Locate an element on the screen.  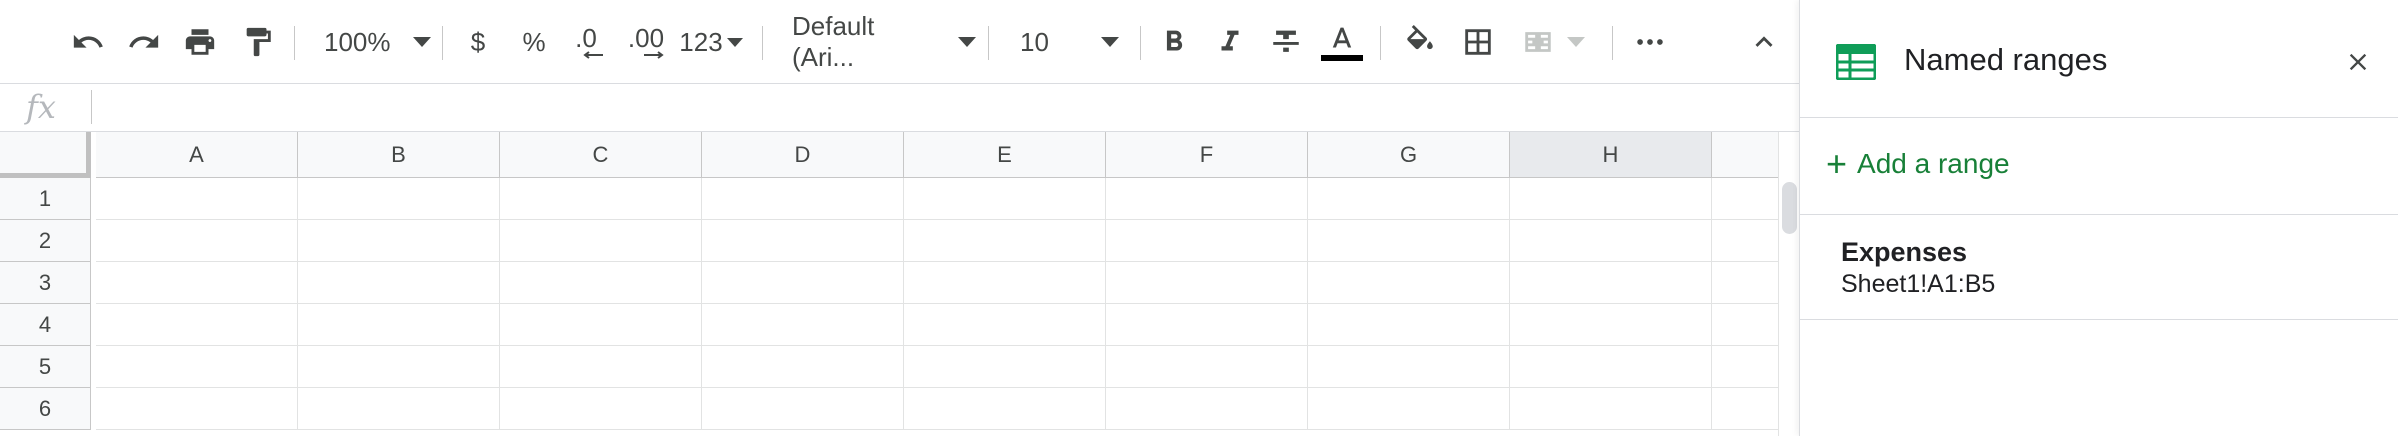
column-header-a: A is located at coordinates (197, 155).